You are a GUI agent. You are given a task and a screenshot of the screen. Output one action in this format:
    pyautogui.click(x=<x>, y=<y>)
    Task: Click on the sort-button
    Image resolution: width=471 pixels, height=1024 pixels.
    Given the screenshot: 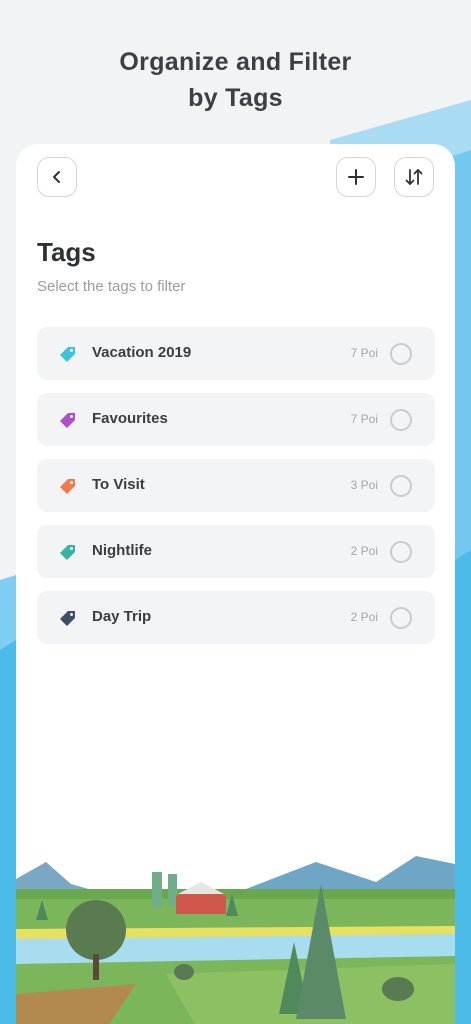 What is the action you would take?
    pyautogui.click(x=414, y=177)
    